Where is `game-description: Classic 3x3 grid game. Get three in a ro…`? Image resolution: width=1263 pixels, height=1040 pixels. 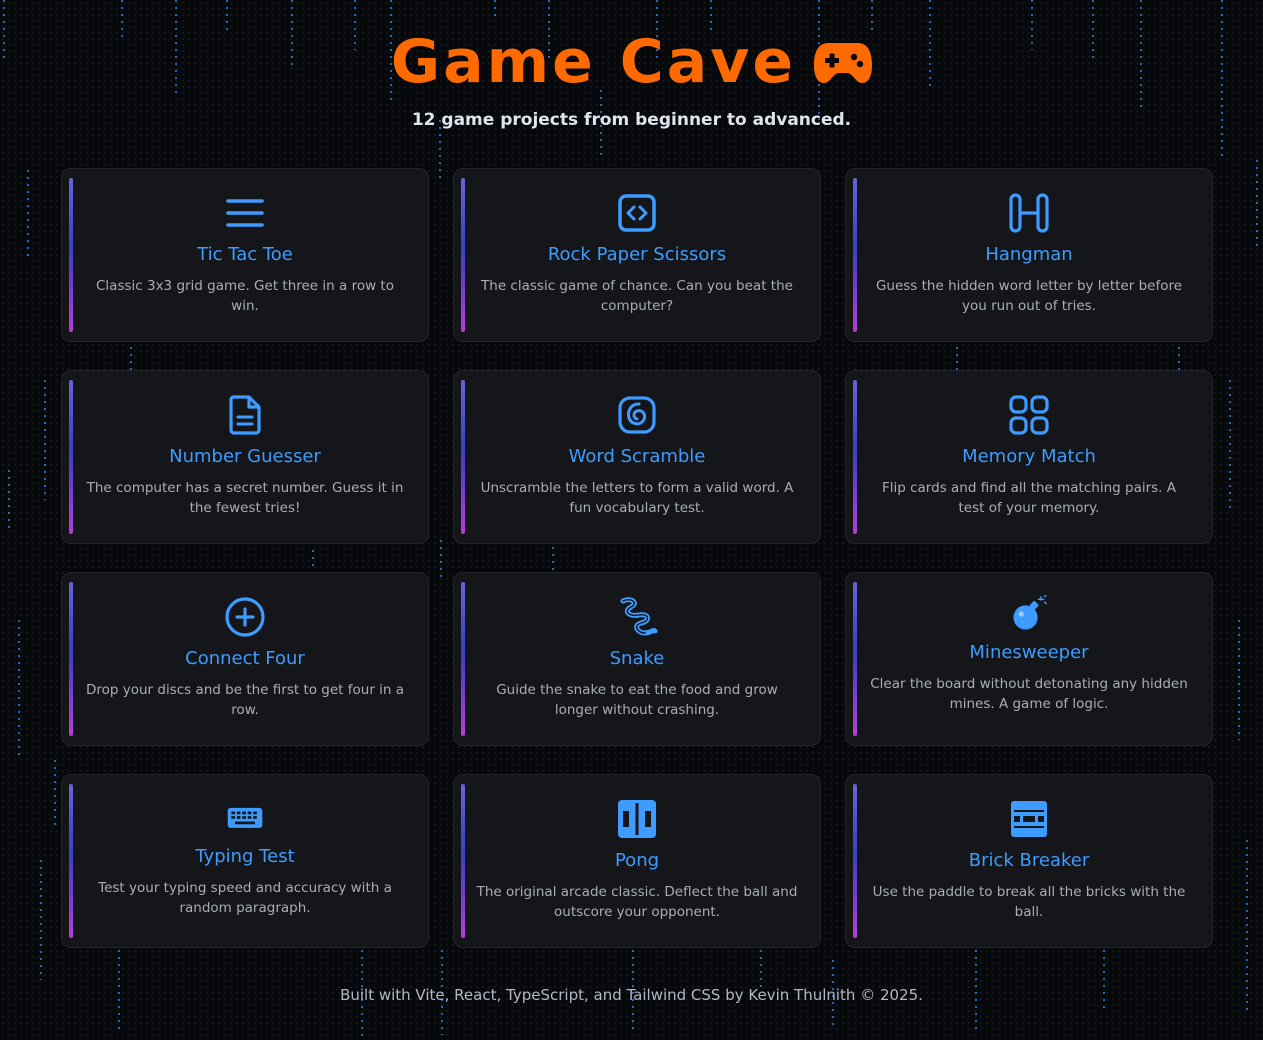 game-description: Classic 3x3 grid game. Get three in a ro… is located at coordinates (245, 296).